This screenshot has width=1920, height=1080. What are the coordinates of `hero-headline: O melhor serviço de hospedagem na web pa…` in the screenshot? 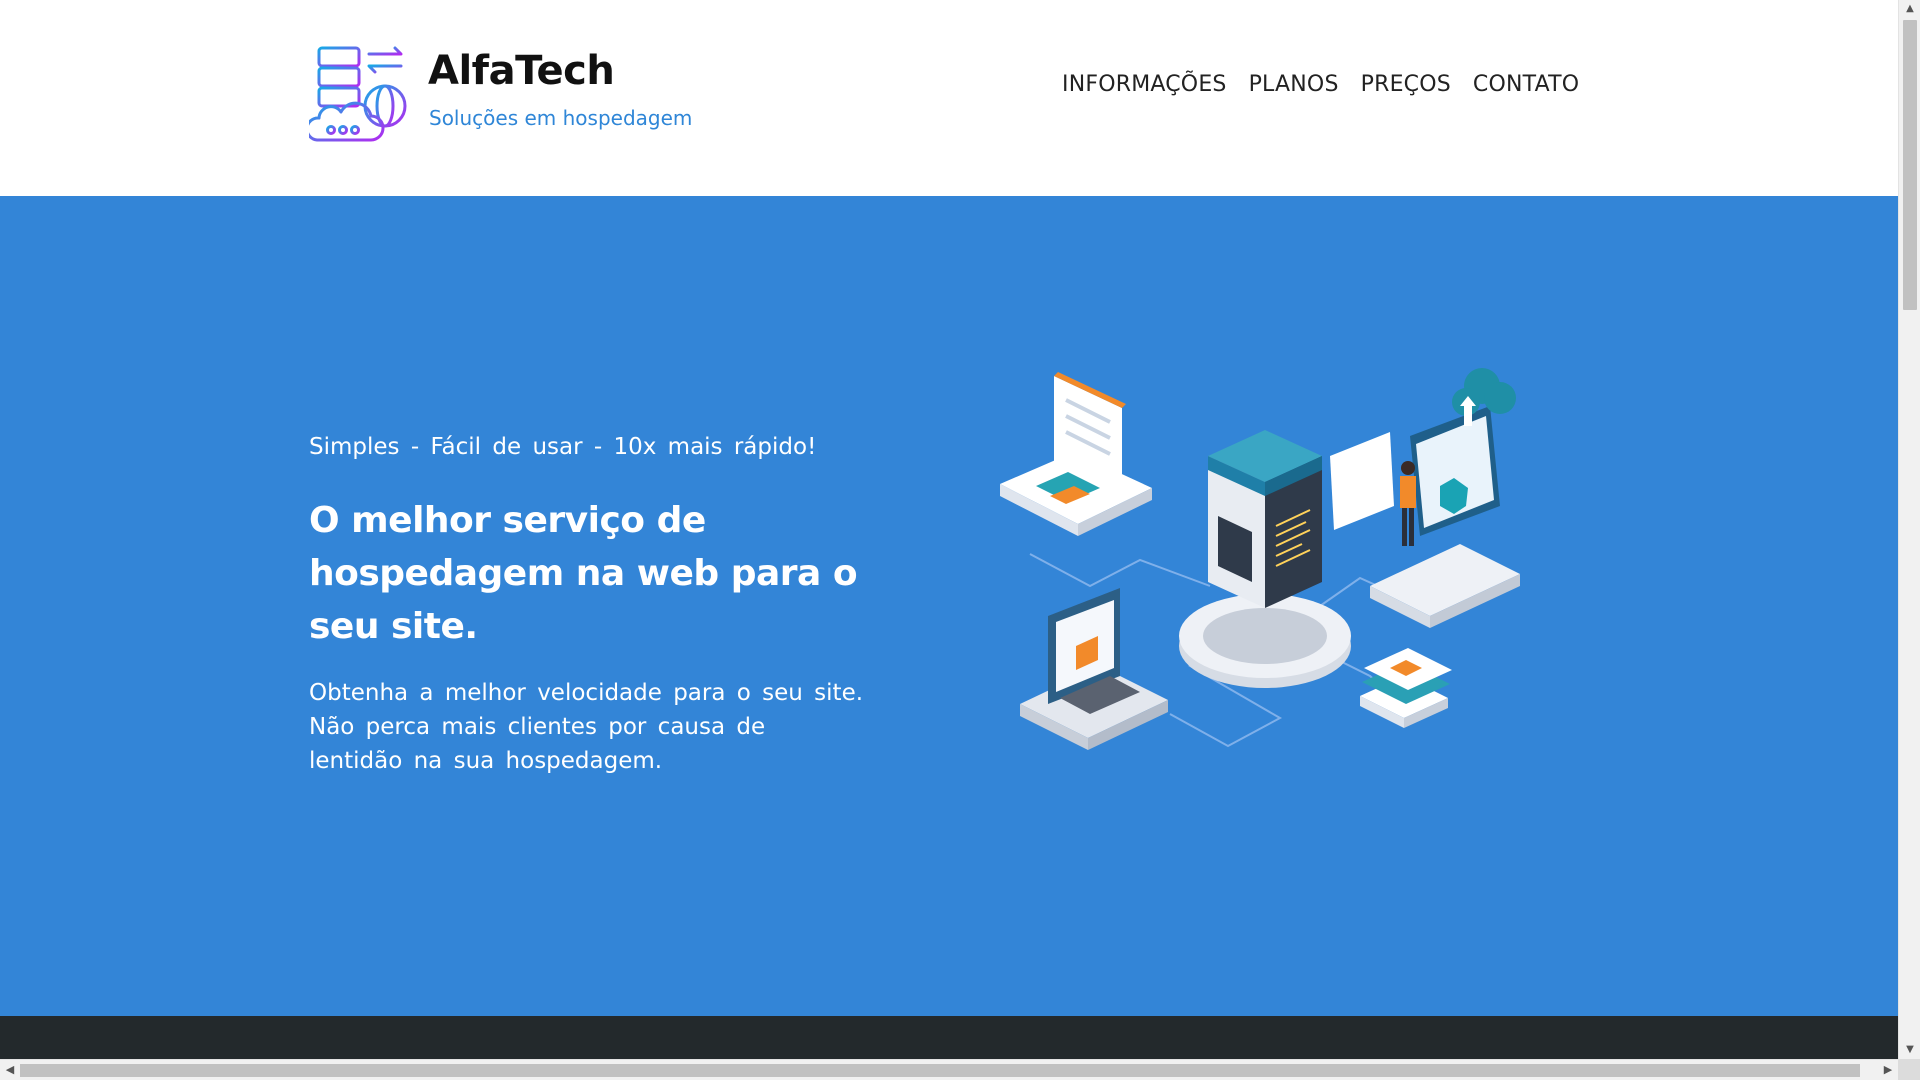 It's located at (583, 573).